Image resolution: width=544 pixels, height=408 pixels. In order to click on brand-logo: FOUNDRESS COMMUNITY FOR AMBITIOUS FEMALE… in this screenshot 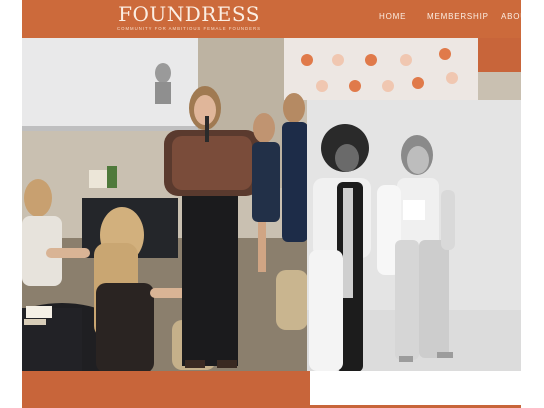, I will do `click(189, 17)`.